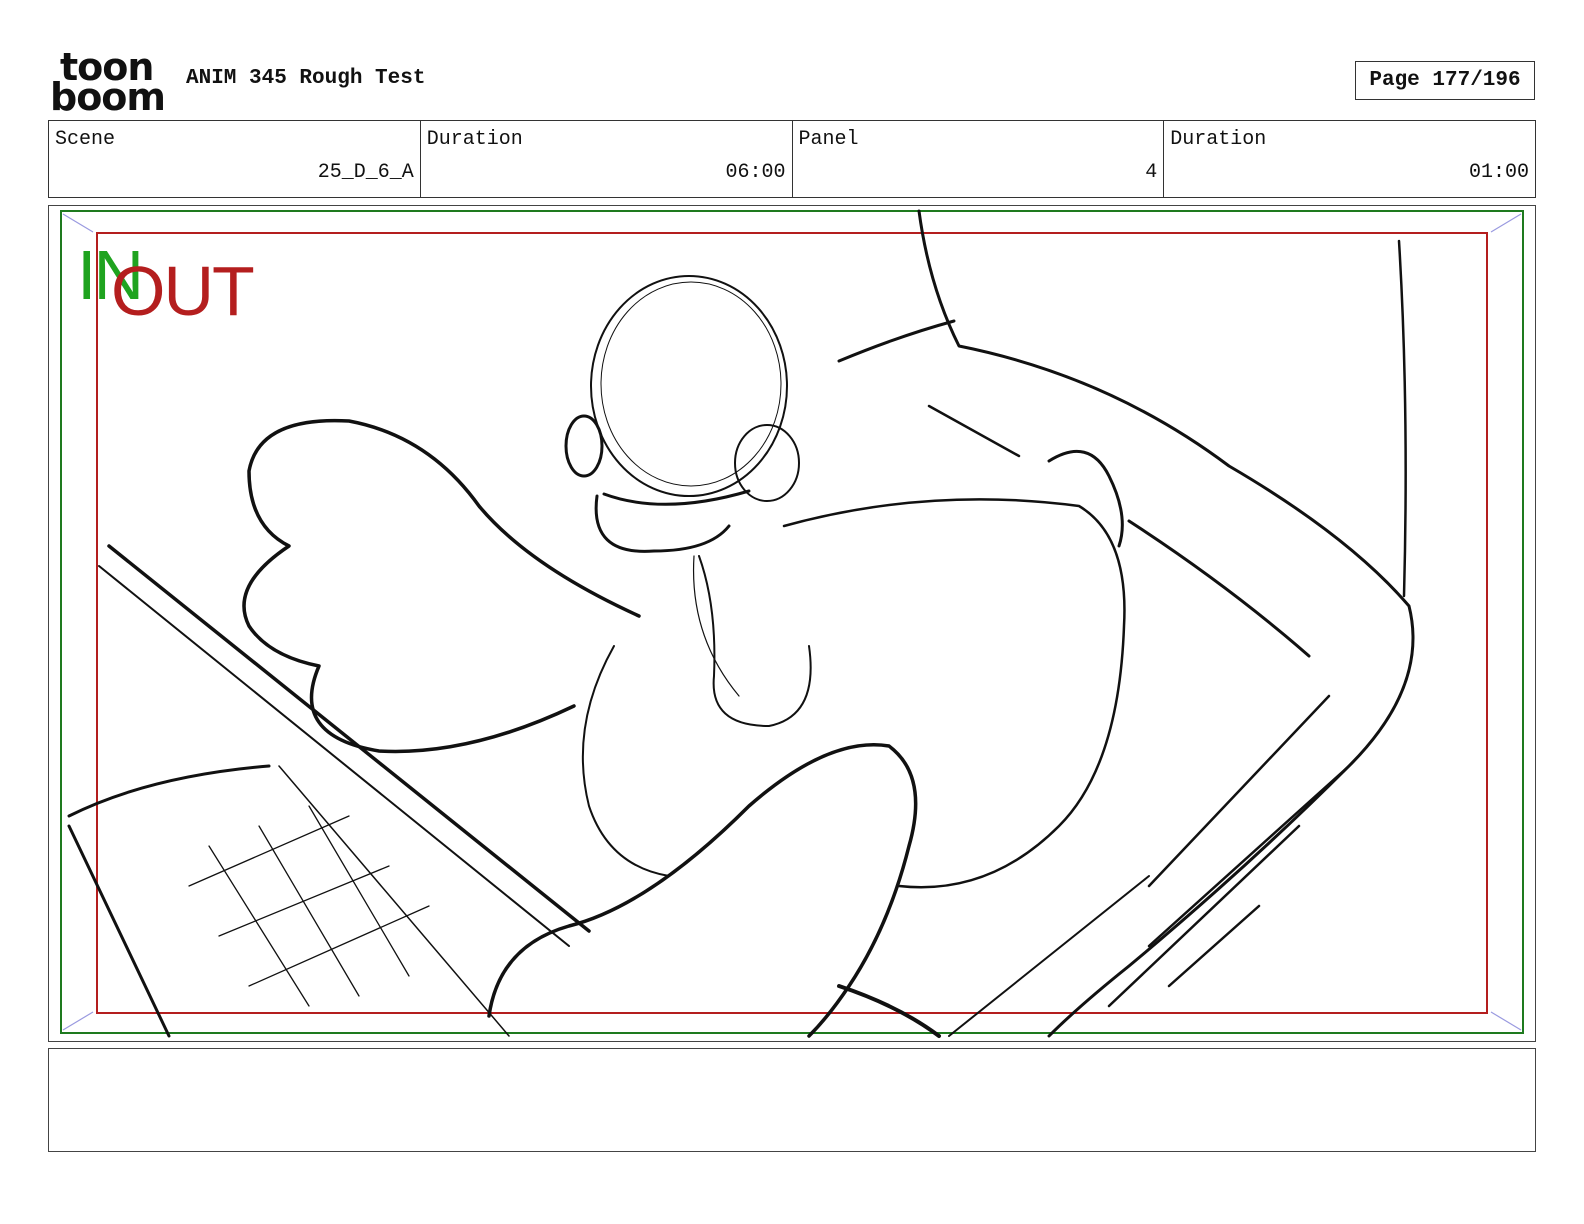  I want to click on scene-duration-cell: Duration 06:00, so click(607, 159).